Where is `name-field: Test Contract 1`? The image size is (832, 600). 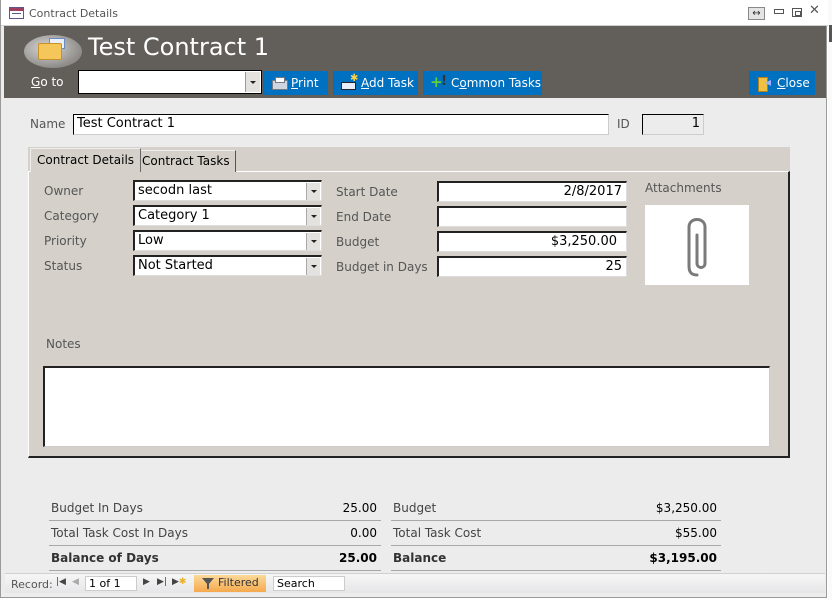
name-field: Test Contract 1 is located at coordinates (341, 124).